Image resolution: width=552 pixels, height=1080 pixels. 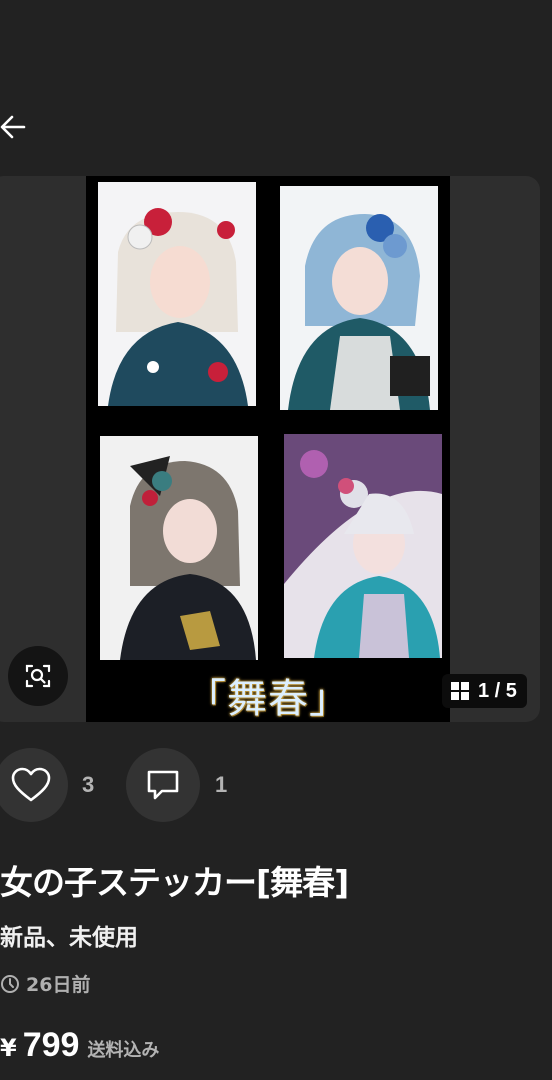 What do you see at coordinates (268, 699) in the screenshot?
I see `image-caption: 「舞春」` at bounding box center [268, 699].